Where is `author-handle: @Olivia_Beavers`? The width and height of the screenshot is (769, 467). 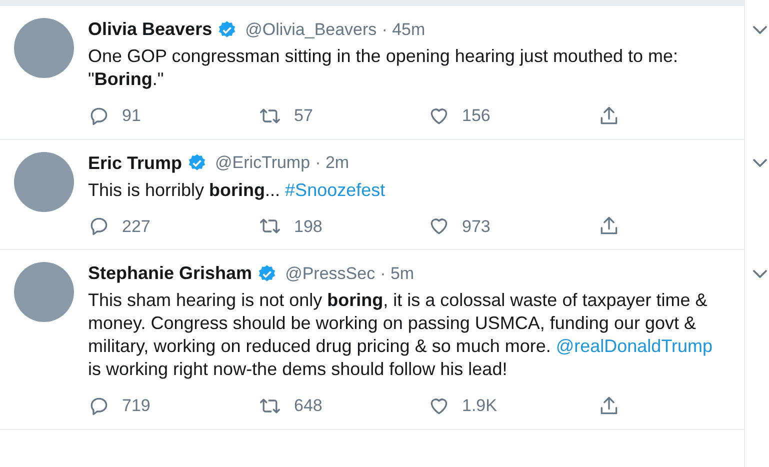 author-handle: @Olivia_Beavers is located at coordinates (311, 29).